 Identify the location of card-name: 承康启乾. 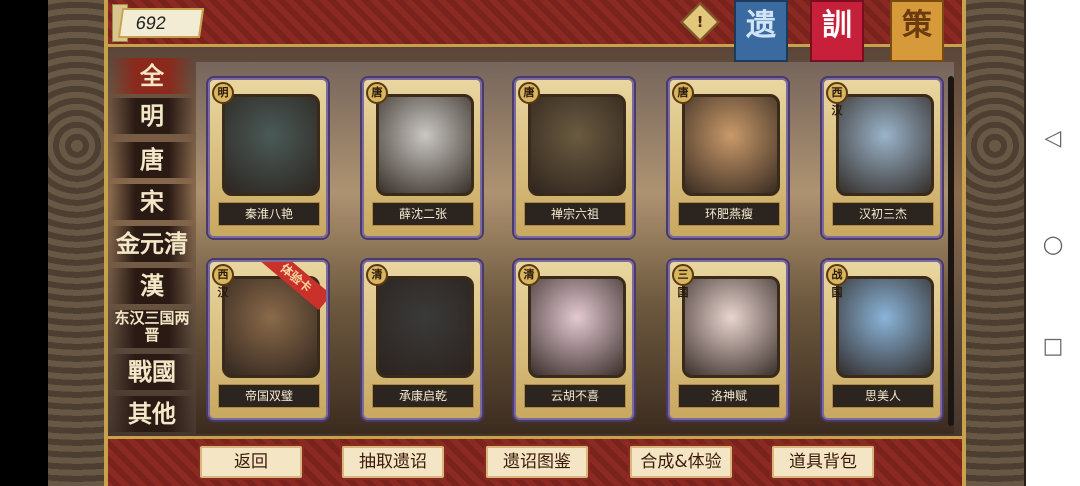
(423, 396).